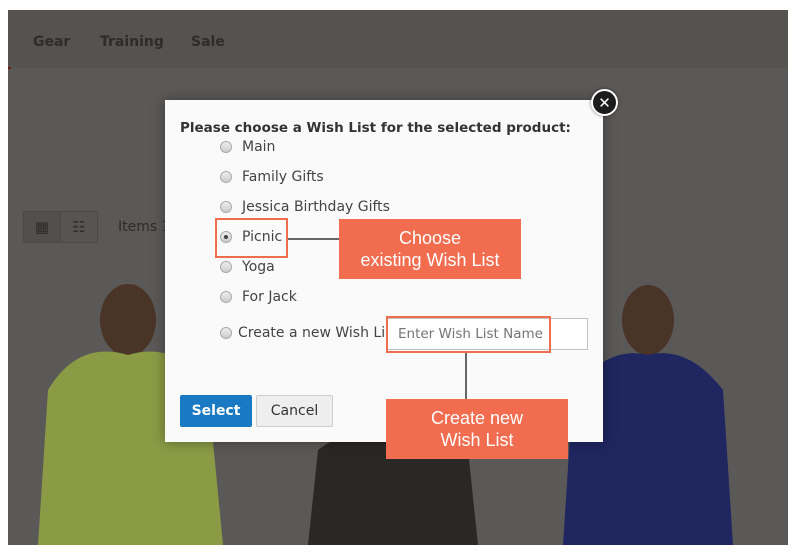  I want to click on list-icon: ☷, so click(79, 227).